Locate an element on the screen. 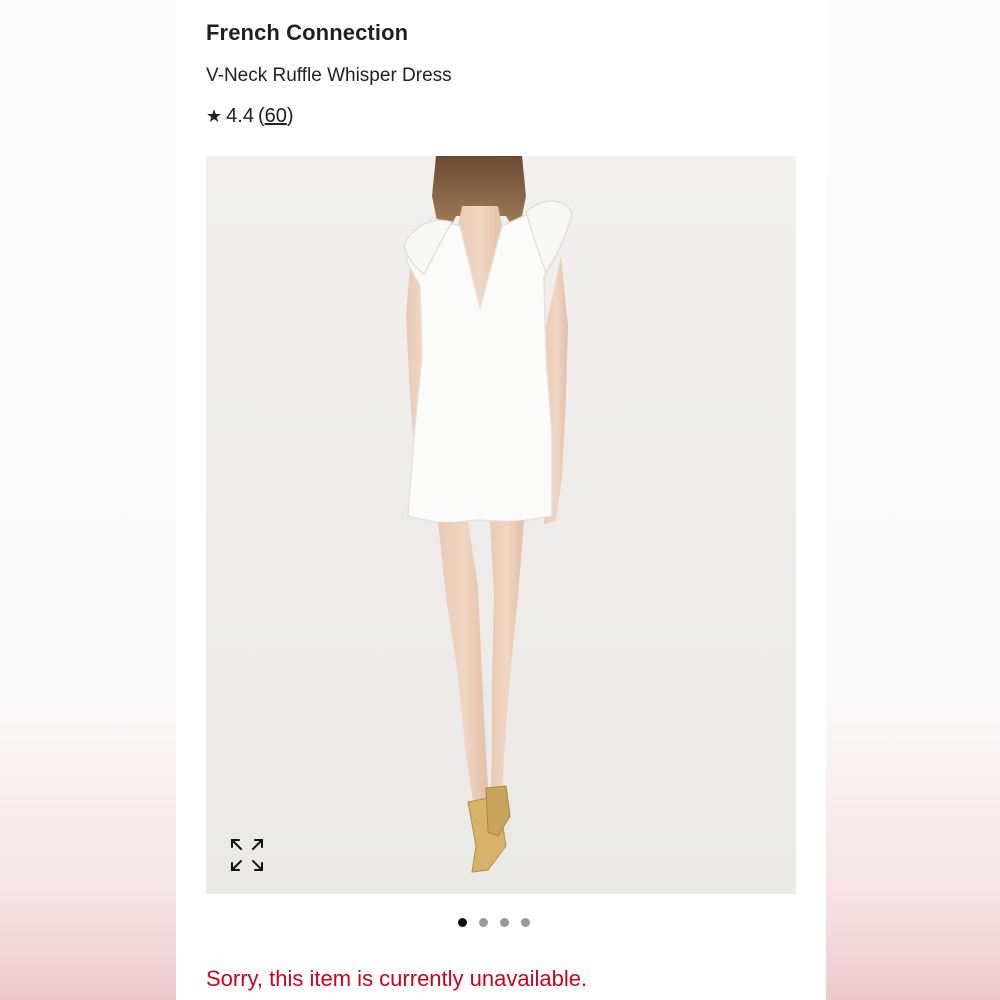  rating: ★ 4.4 (60) is located at coordinates (250, 116).